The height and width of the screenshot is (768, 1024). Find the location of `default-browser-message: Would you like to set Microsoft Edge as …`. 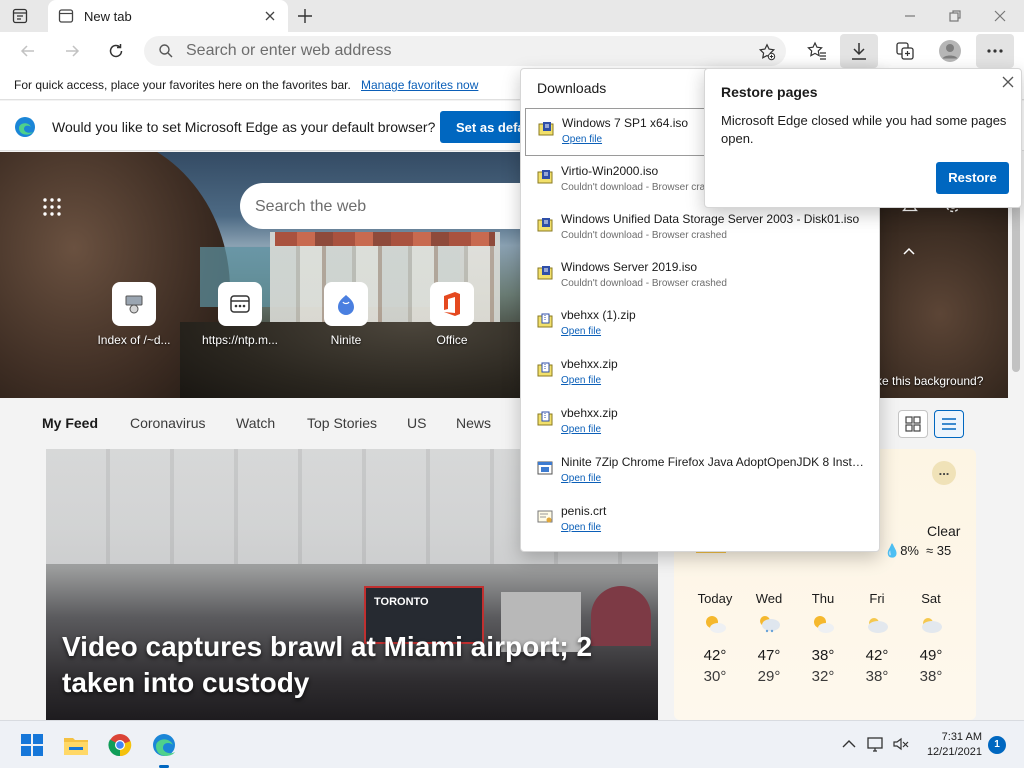

default-browser-message: Would you like to set Microsoft Edge as … is located at coordinates (244, 127).